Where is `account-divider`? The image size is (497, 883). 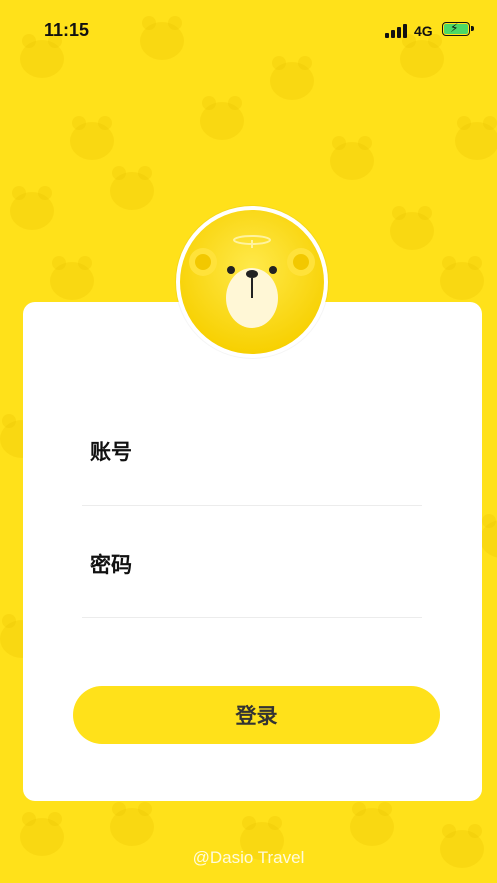
account-divider is located at coordinates (252, 505).